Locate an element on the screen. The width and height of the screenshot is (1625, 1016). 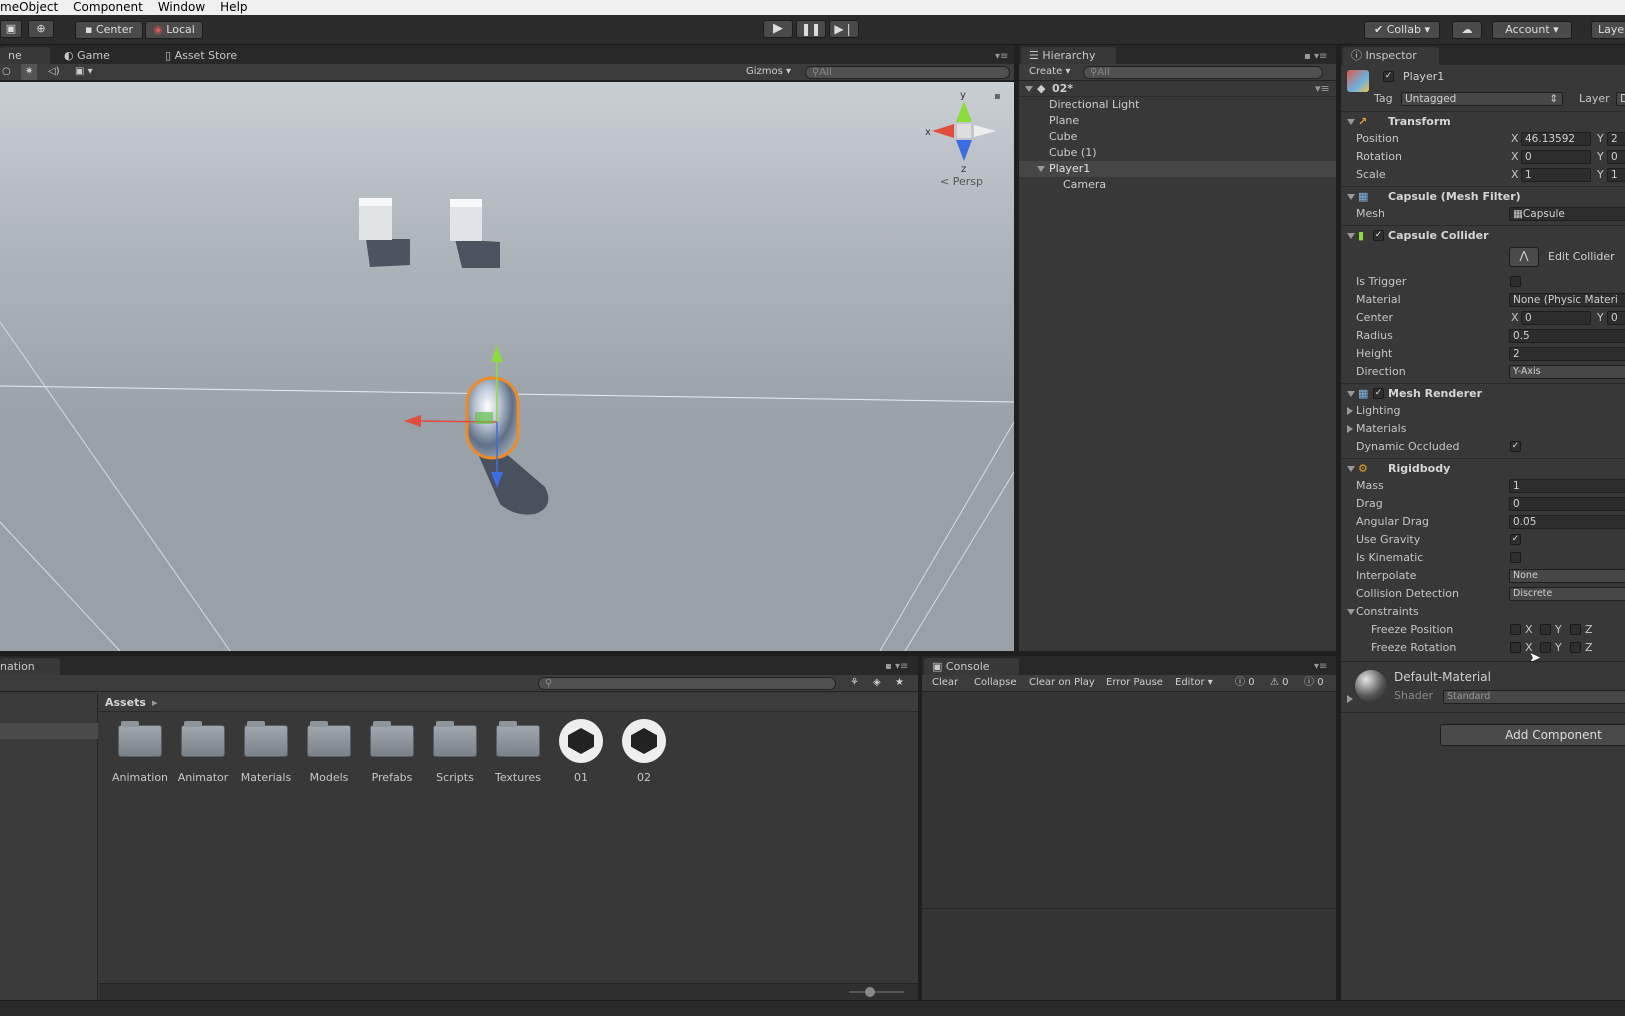
collab-button: ✔ Collab ▾ is located at coordinates (1402, 30).